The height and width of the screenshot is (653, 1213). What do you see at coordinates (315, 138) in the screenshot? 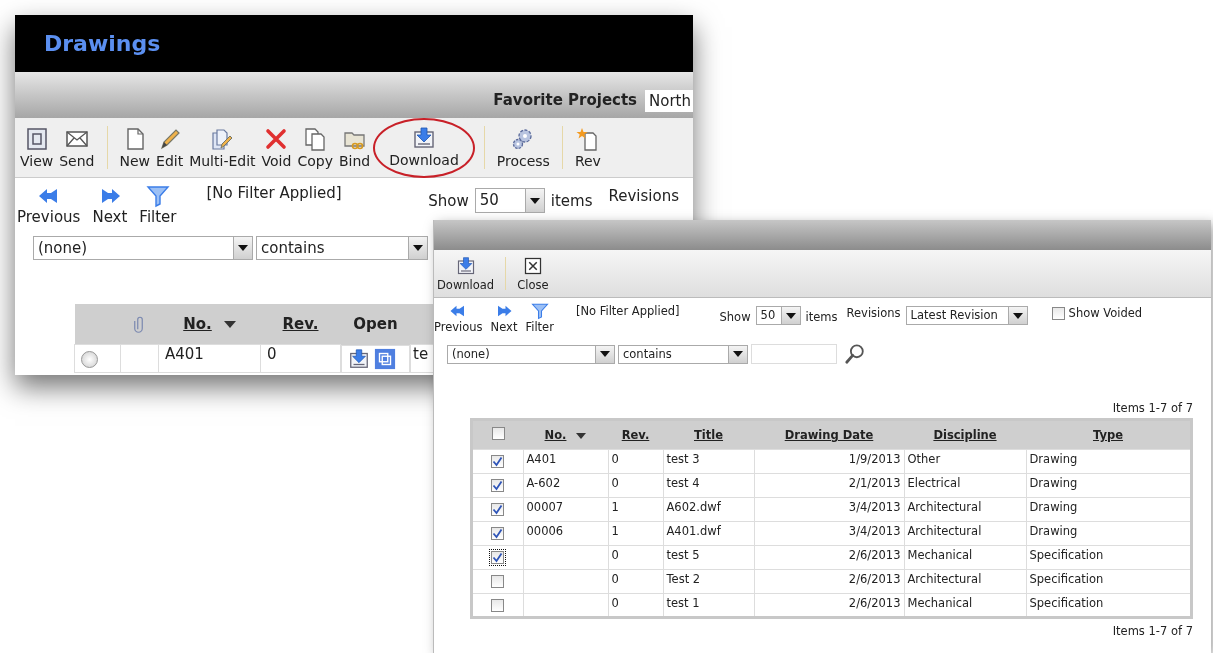
I see `copy-icon` at bounding box center [315, 138].